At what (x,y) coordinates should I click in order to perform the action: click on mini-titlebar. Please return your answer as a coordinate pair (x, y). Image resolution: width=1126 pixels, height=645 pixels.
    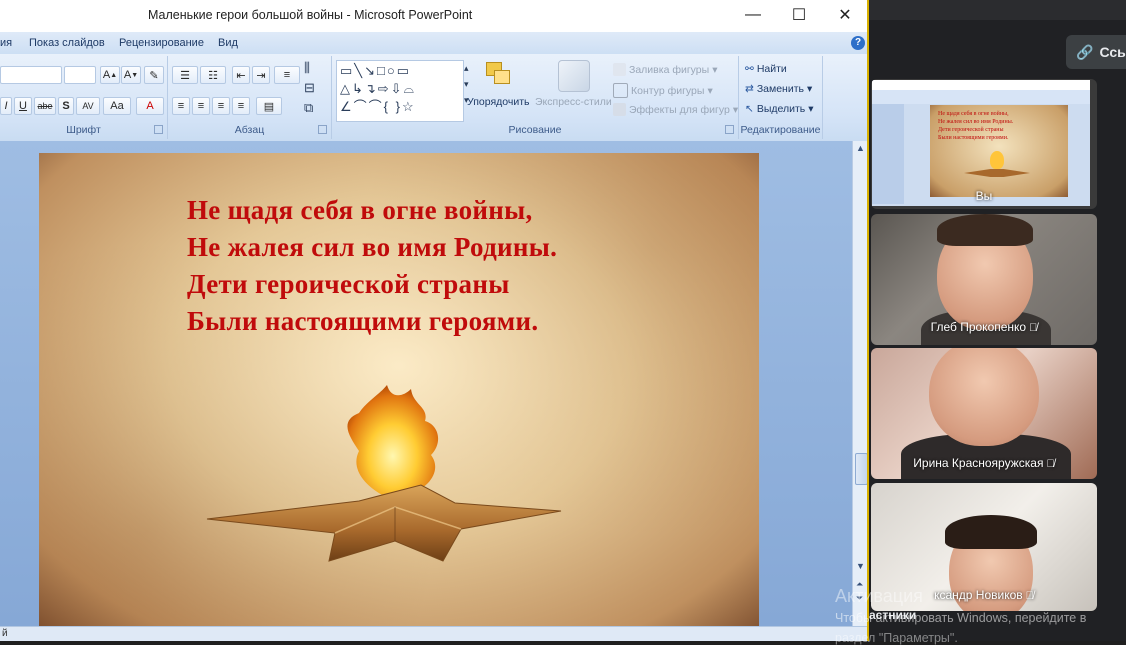
    Looking at the image, I should click on (981, 85).